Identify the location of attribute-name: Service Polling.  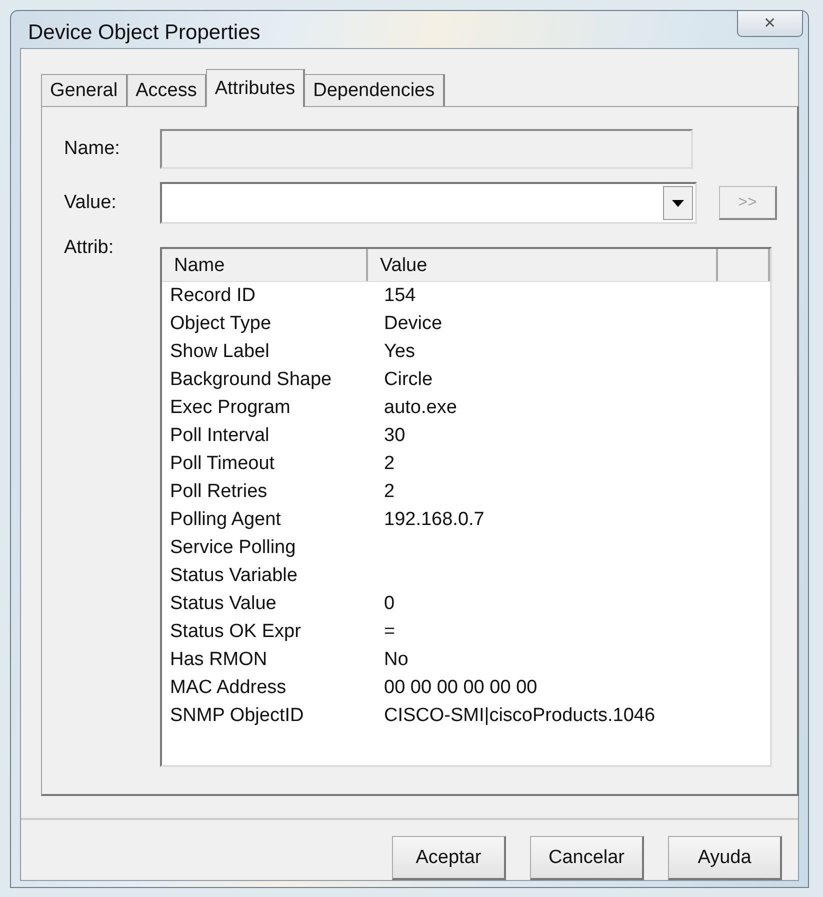
(233, 548).